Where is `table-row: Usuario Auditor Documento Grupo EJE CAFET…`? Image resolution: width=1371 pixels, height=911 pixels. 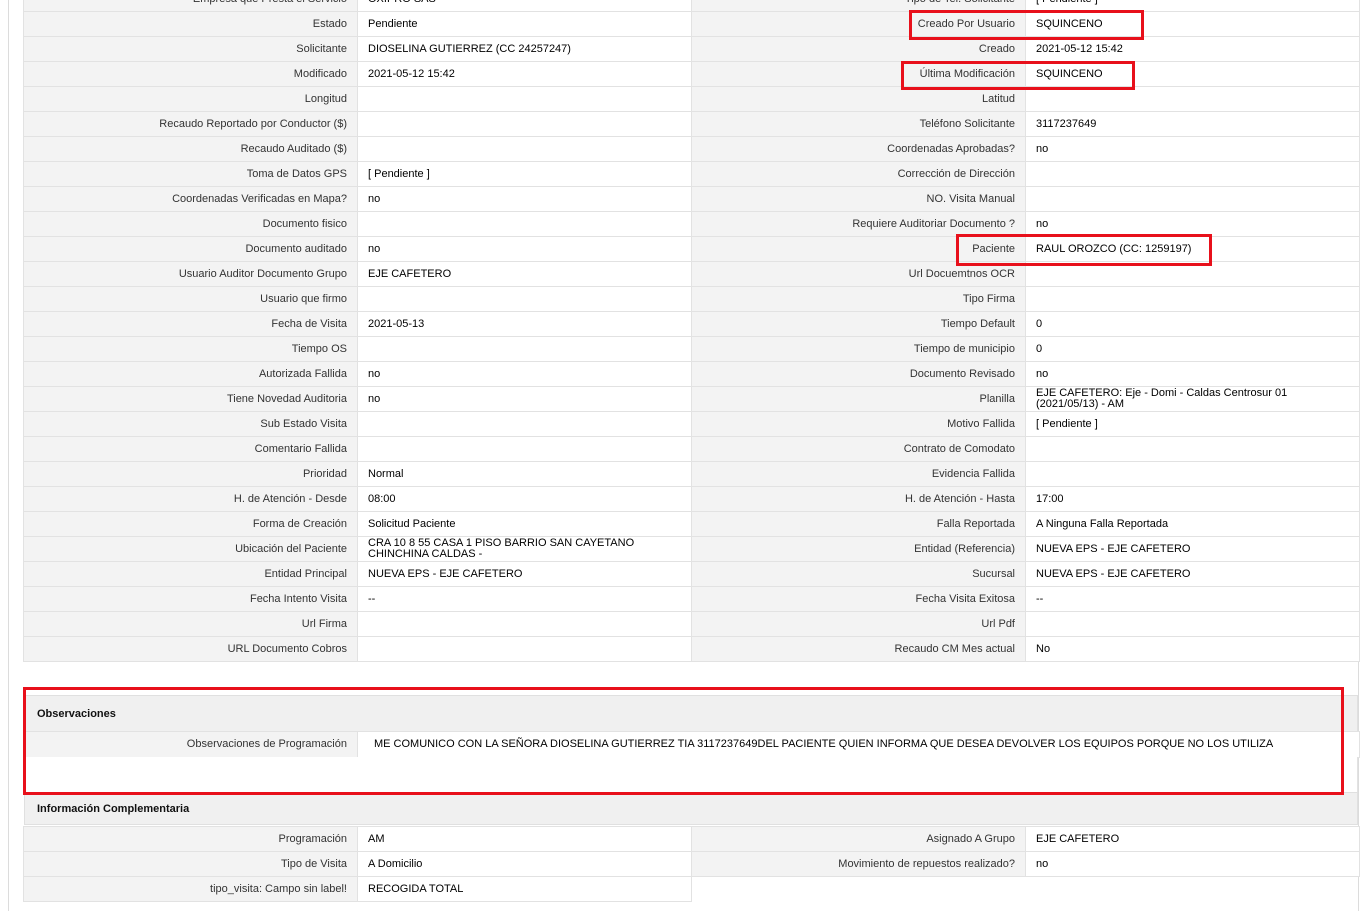
table-row: Usuario Auditor Documento Grupo EJE CAFET… is located at coordinates (691, 274).